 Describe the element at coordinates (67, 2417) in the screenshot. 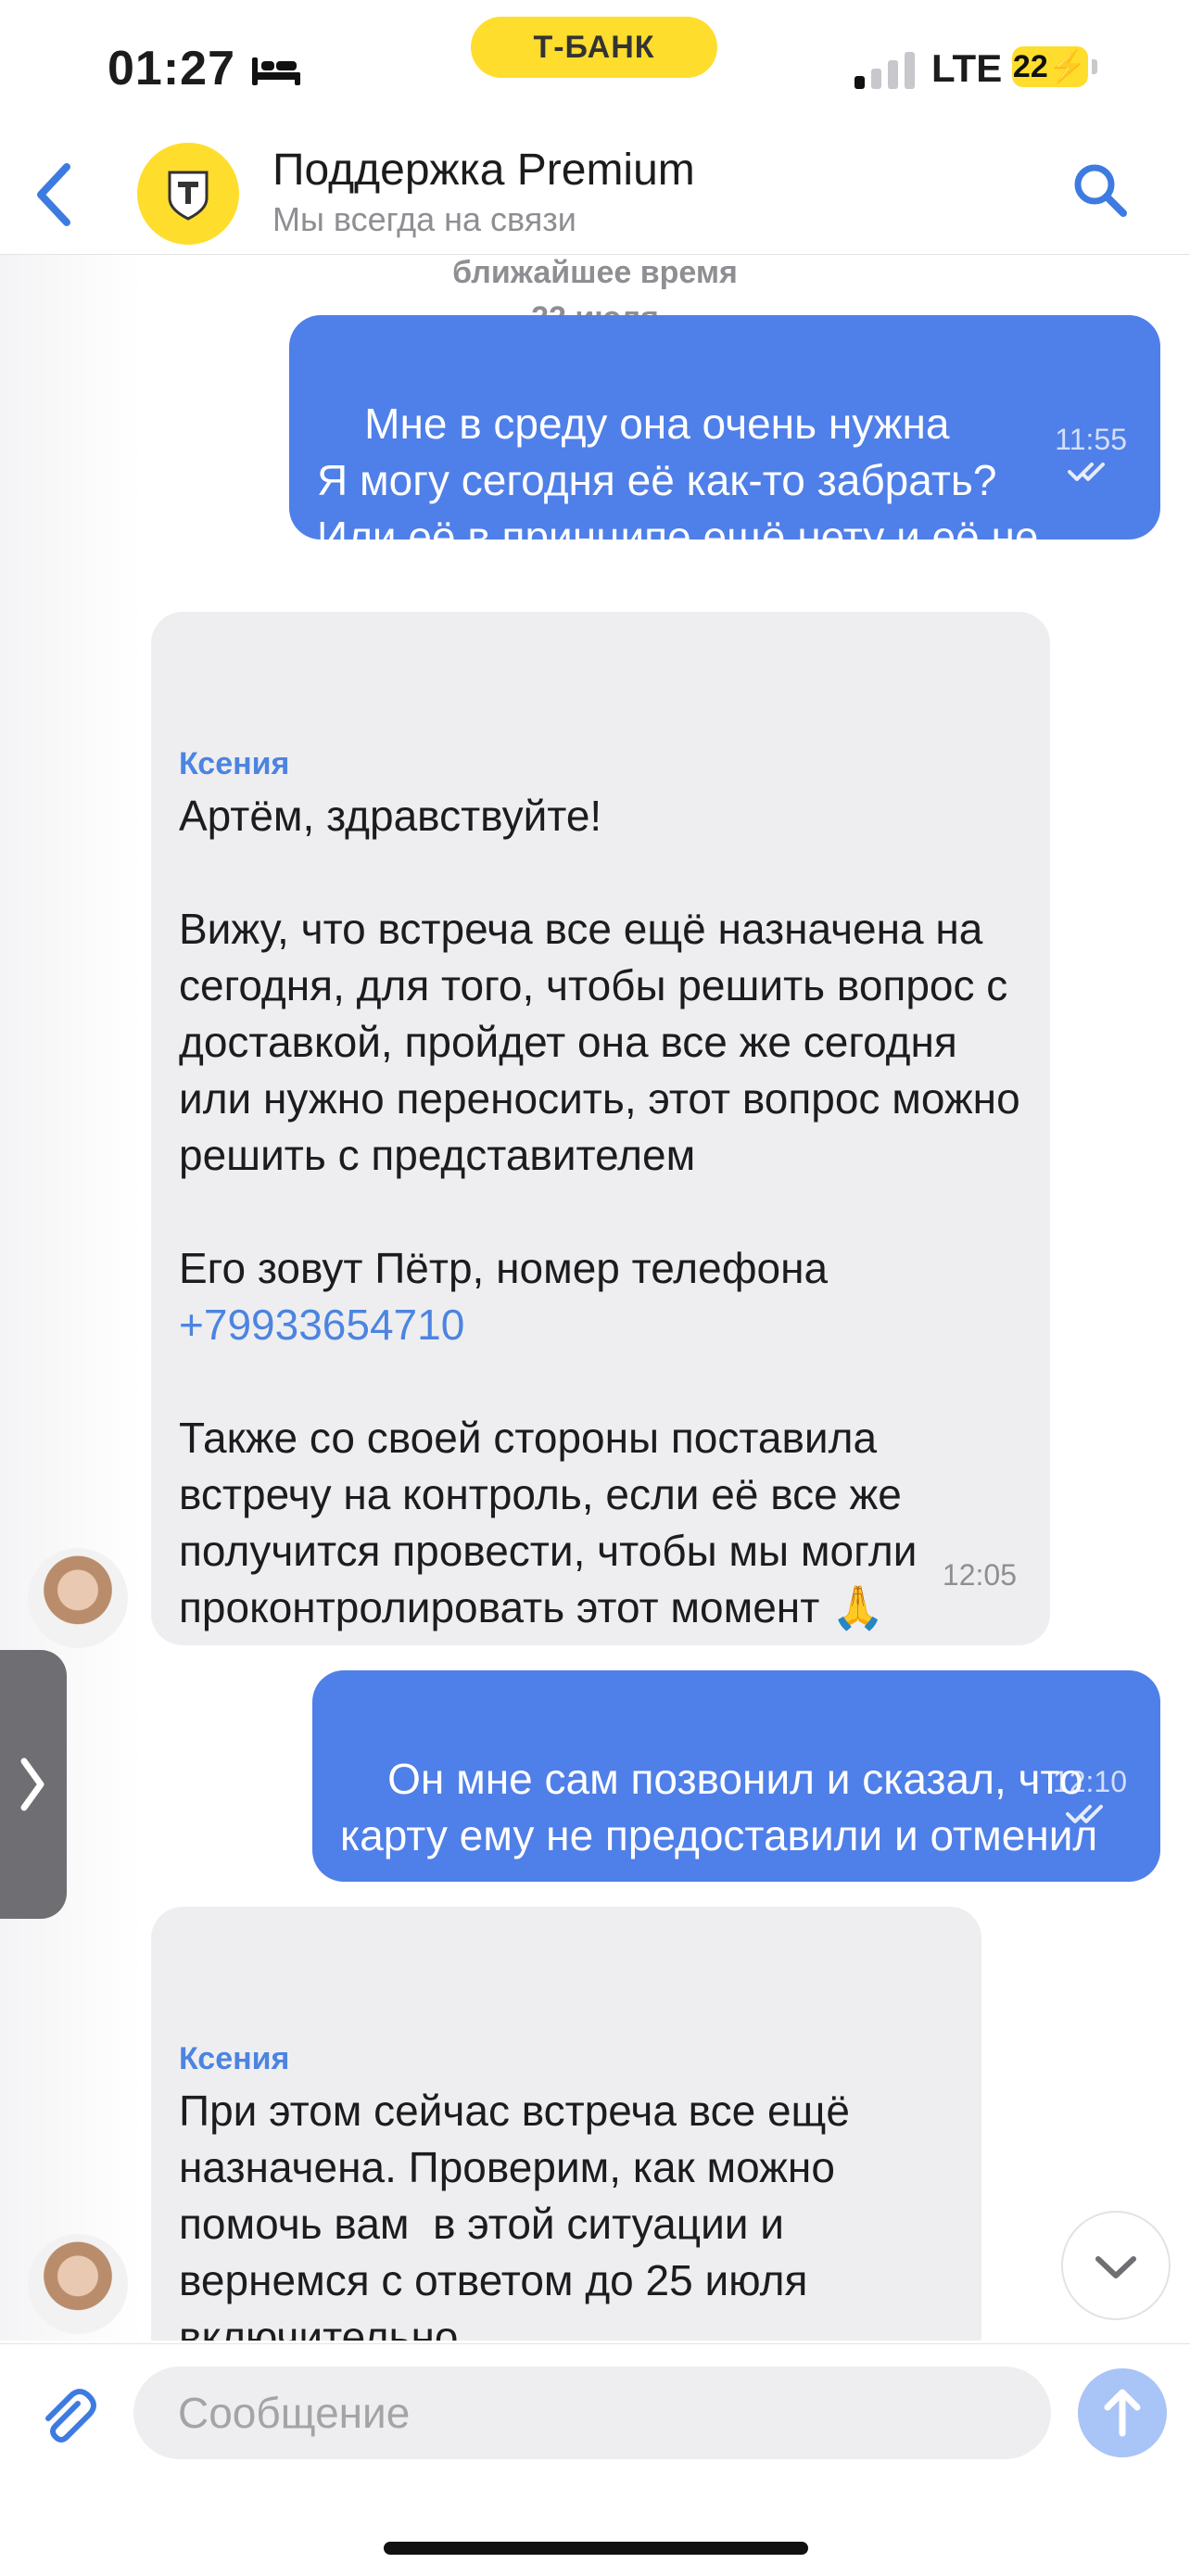

I see `paperclip-icon` at that location.